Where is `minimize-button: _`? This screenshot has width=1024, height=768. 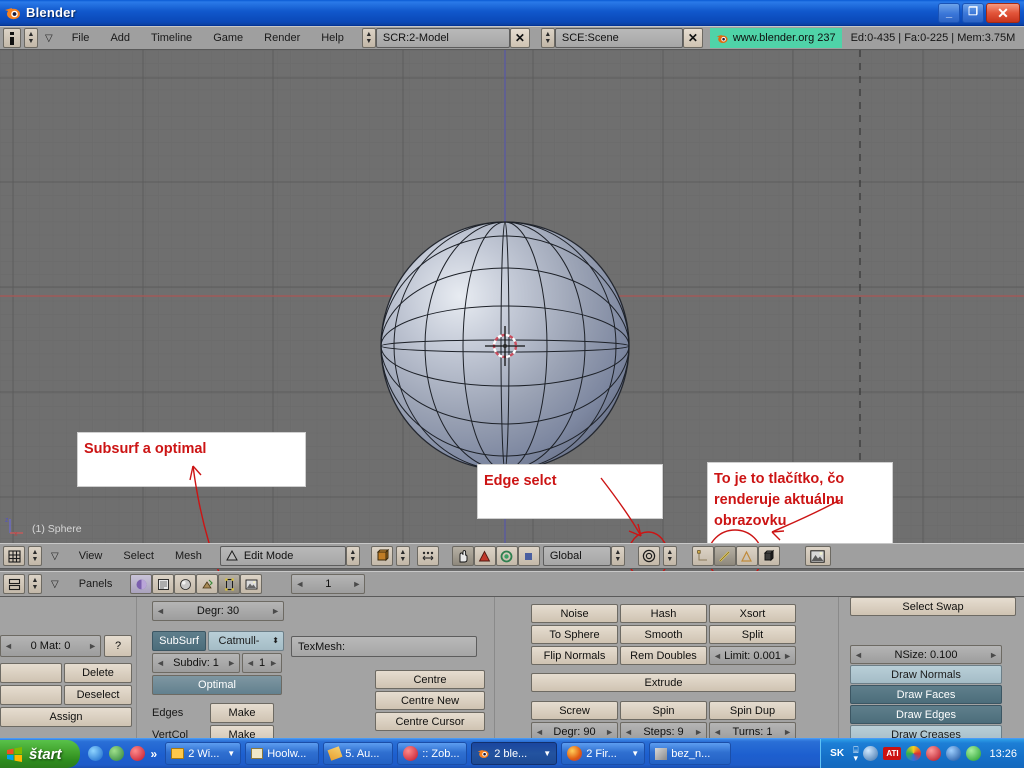
minimize-button: _ is located at coordinates (949, 12).